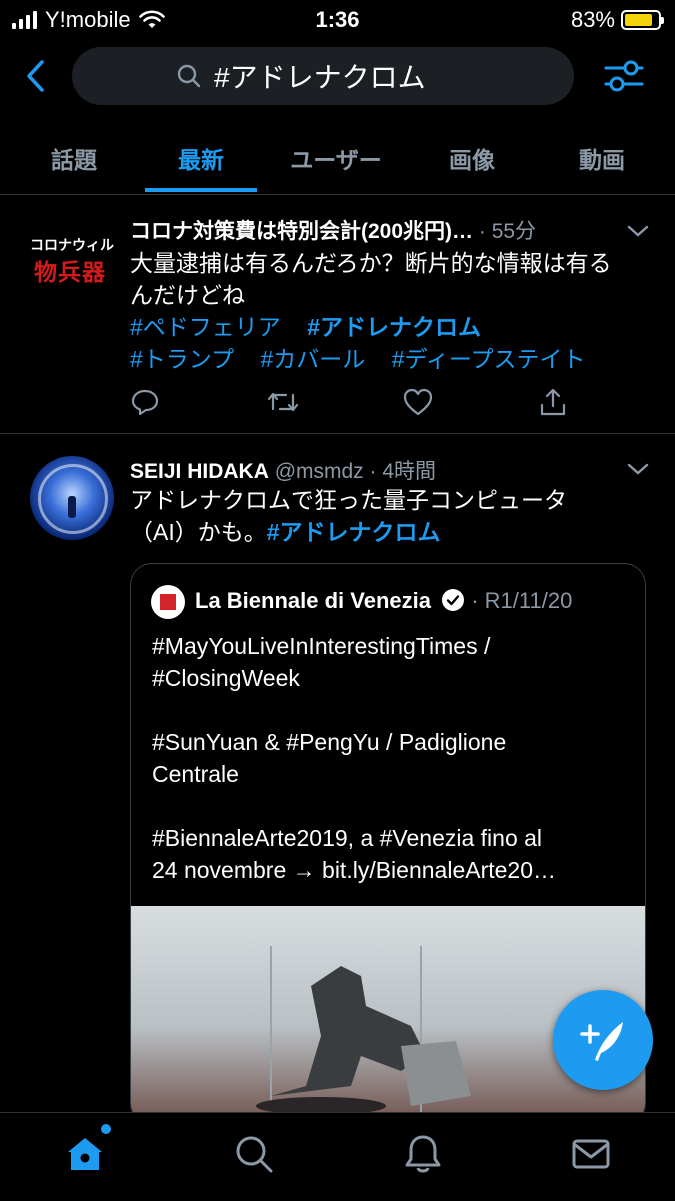  I want to click on tab-videos: 動画, so click(602, 158).